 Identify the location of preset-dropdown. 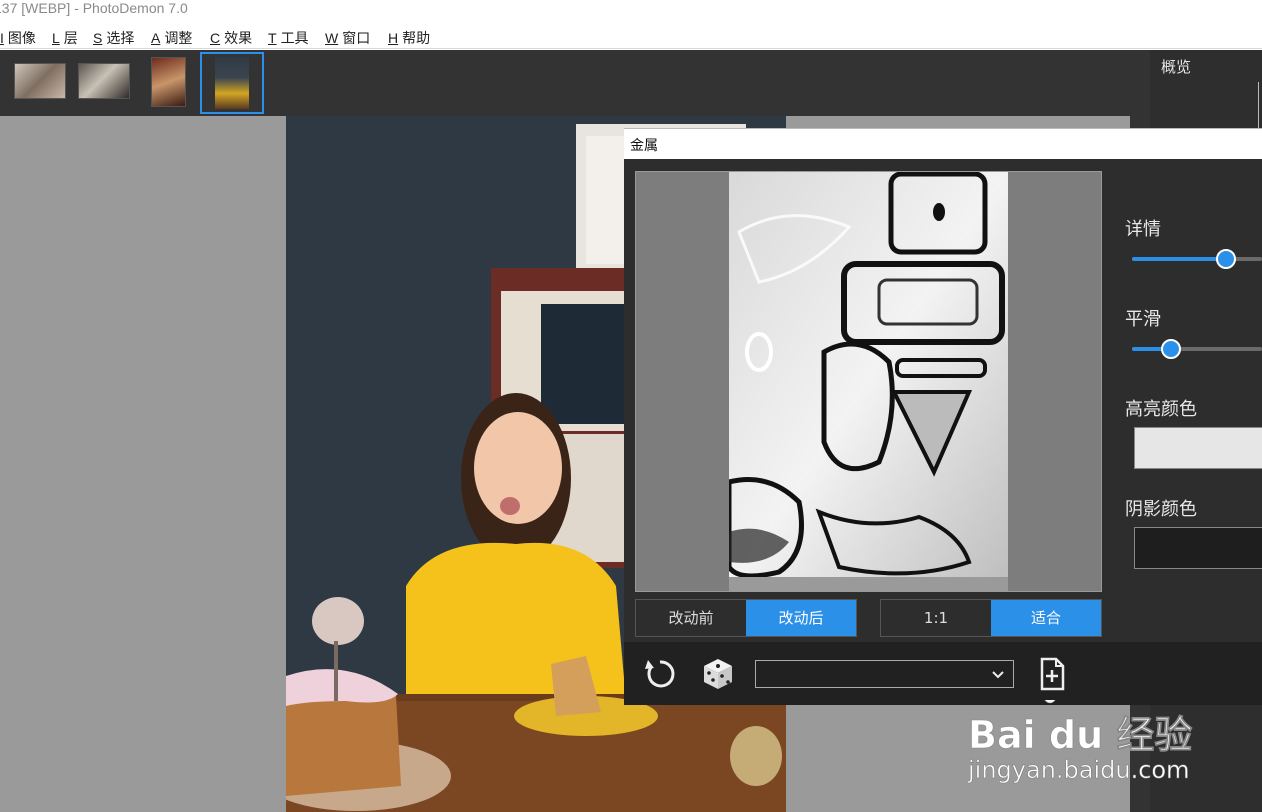
(884, 674).